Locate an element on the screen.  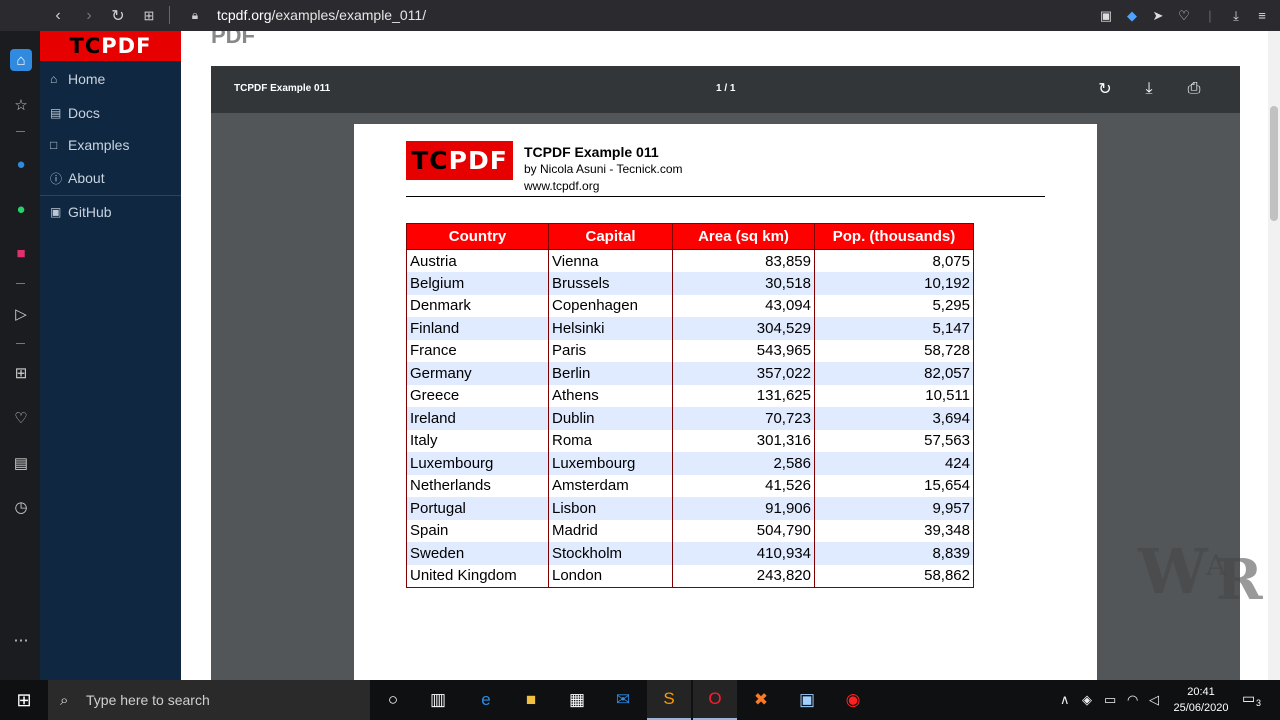
site-logo: TCPDF is located at coordinates (110, 46).